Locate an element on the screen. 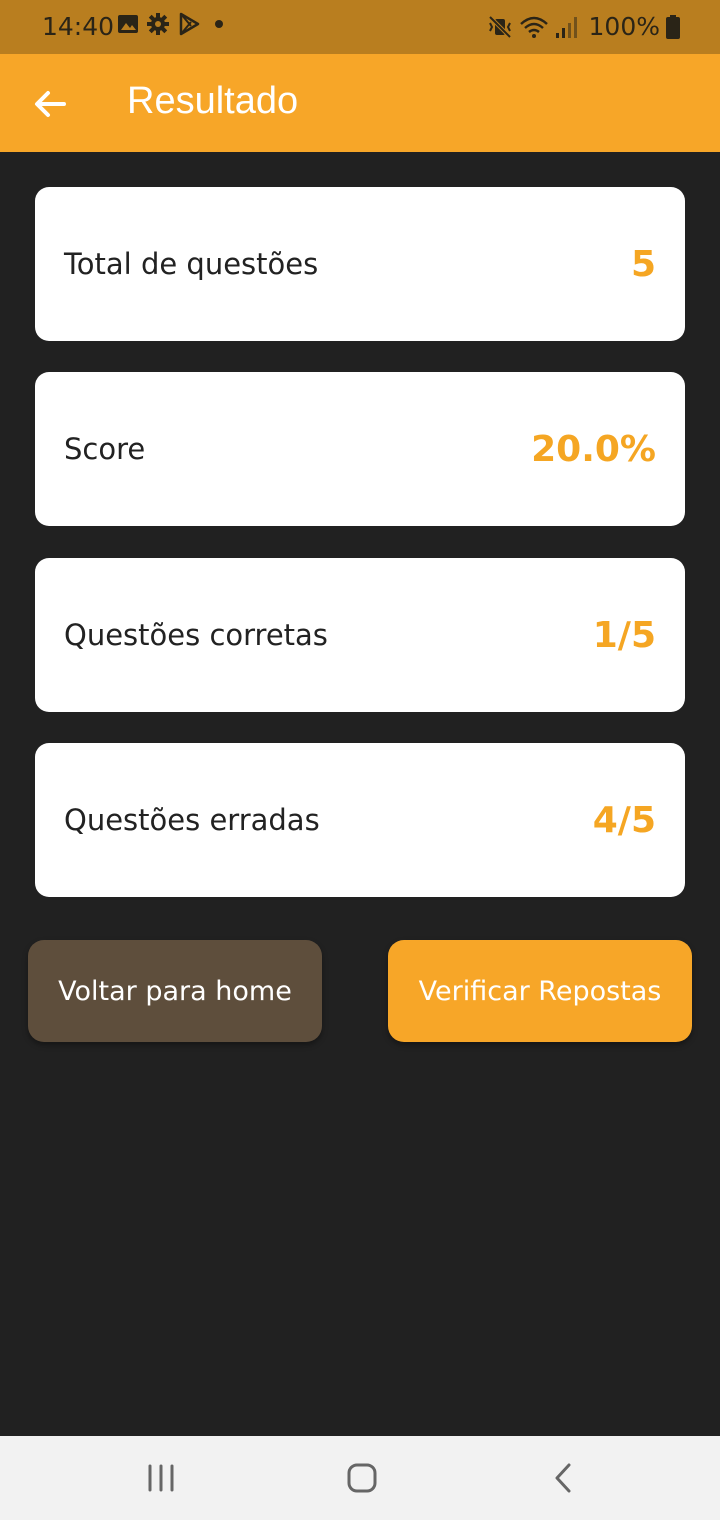 The image size is (720, 1520). result-label: Questões corretas is located at coordinates (196, 635).